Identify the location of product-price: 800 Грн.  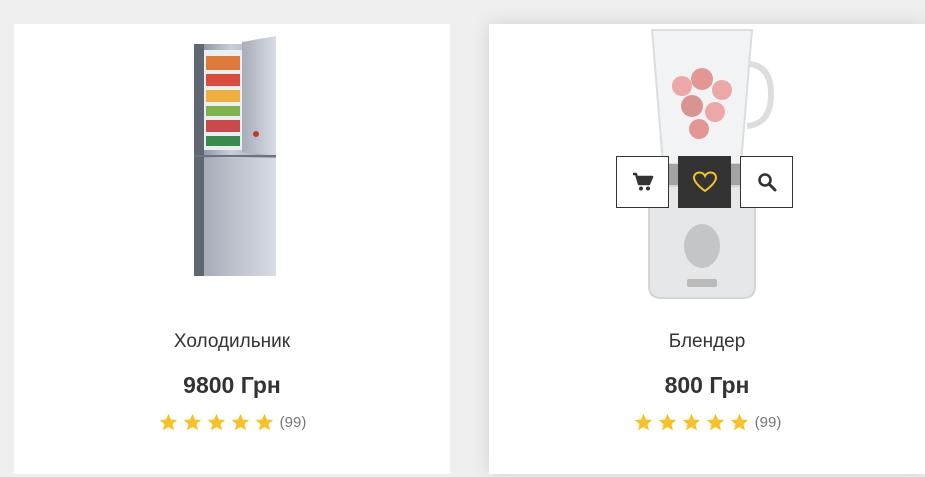
(707, 385).